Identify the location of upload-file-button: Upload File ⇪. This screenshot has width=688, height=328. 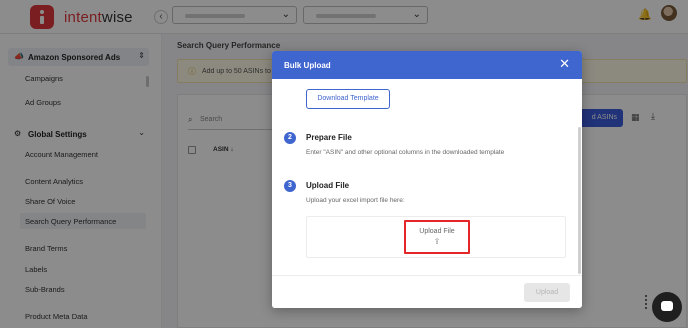
(437, 237).